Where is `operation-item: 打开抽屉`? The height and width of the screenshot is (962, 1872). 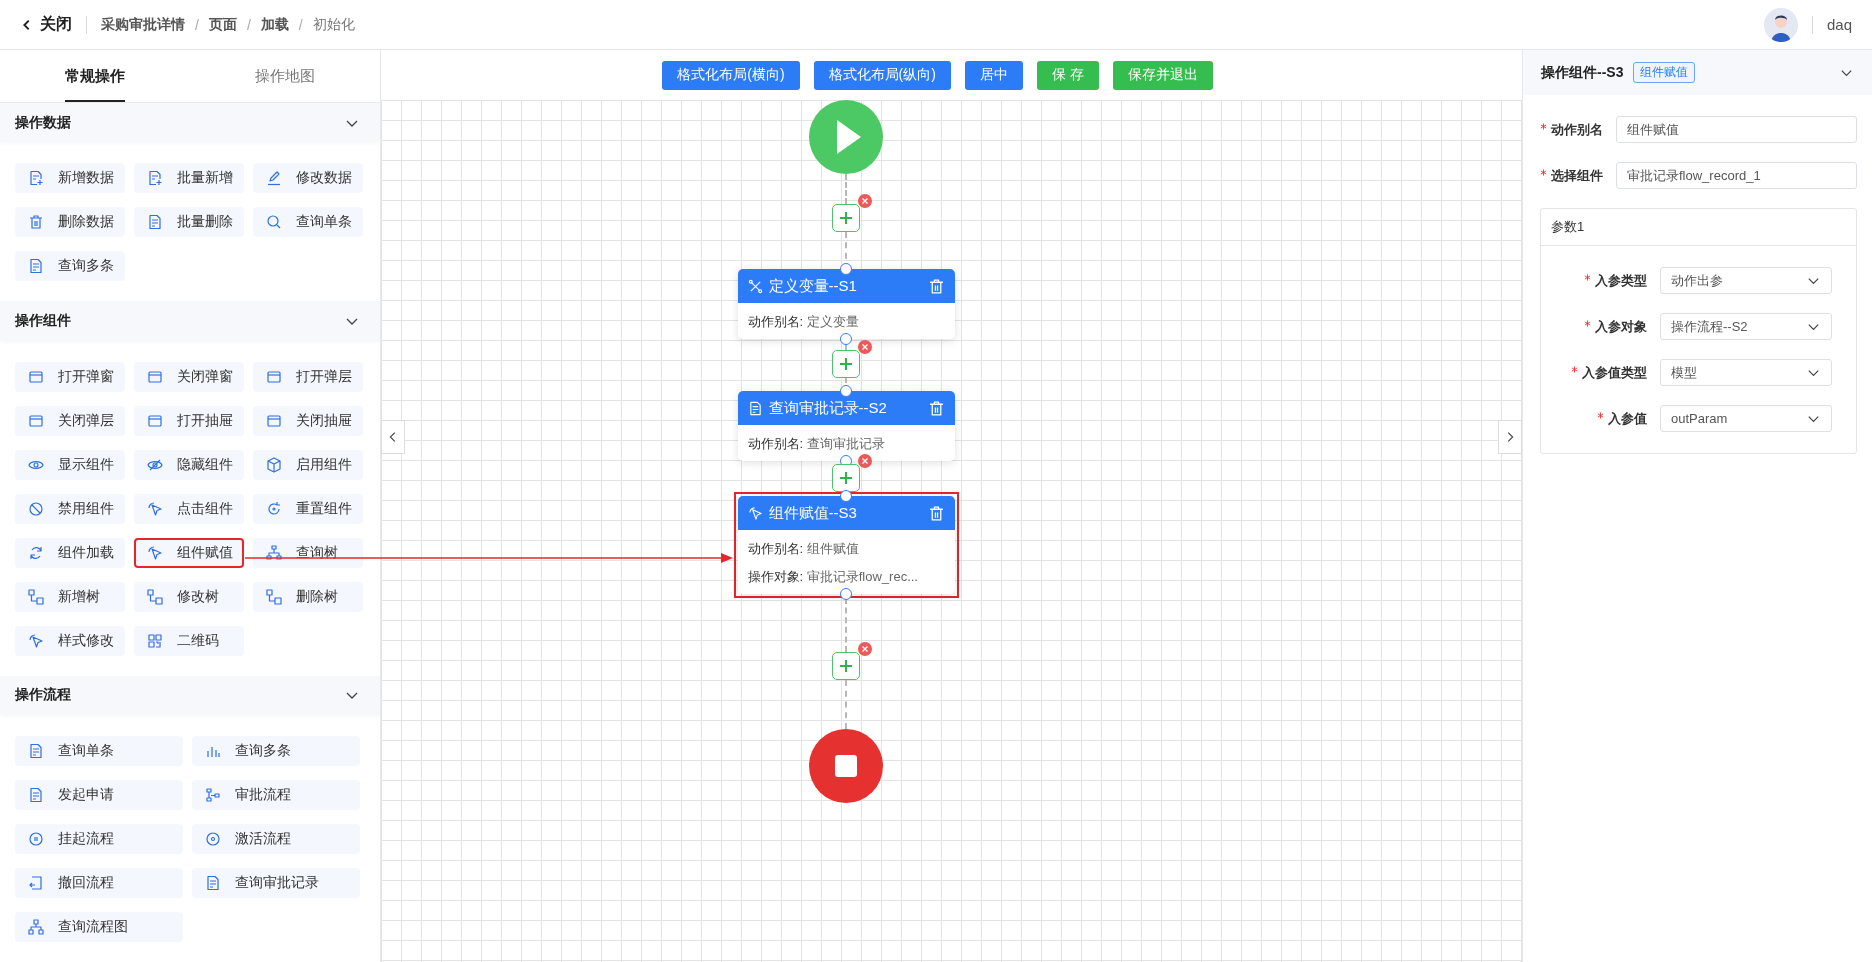 operation-item: 打开抽屉 is located at coordinates (189, 420).